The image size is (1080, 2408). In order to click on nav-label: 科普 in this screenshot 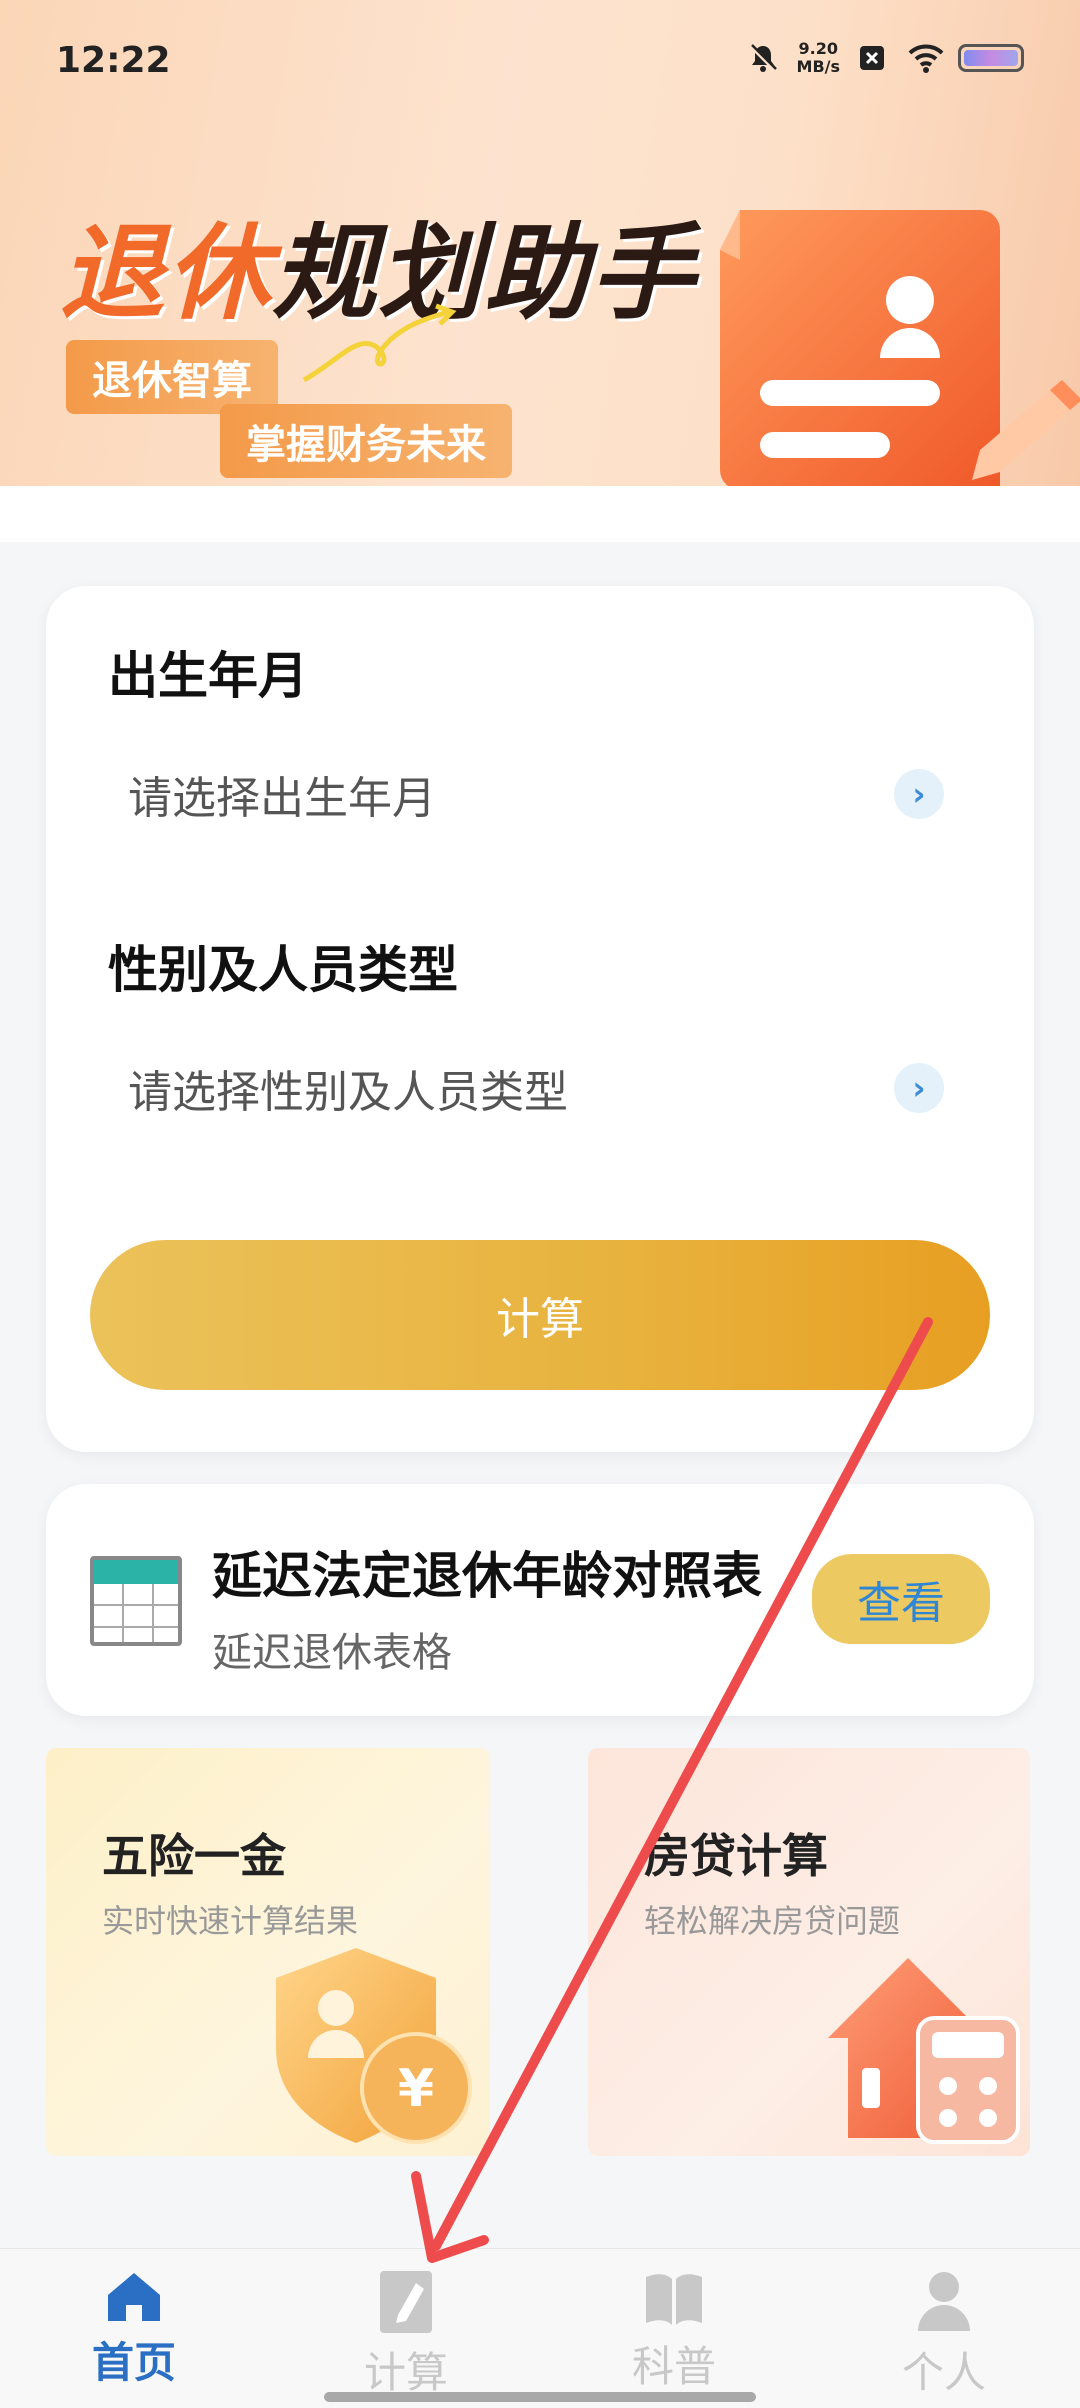, I will do `click(673, 2366)`.